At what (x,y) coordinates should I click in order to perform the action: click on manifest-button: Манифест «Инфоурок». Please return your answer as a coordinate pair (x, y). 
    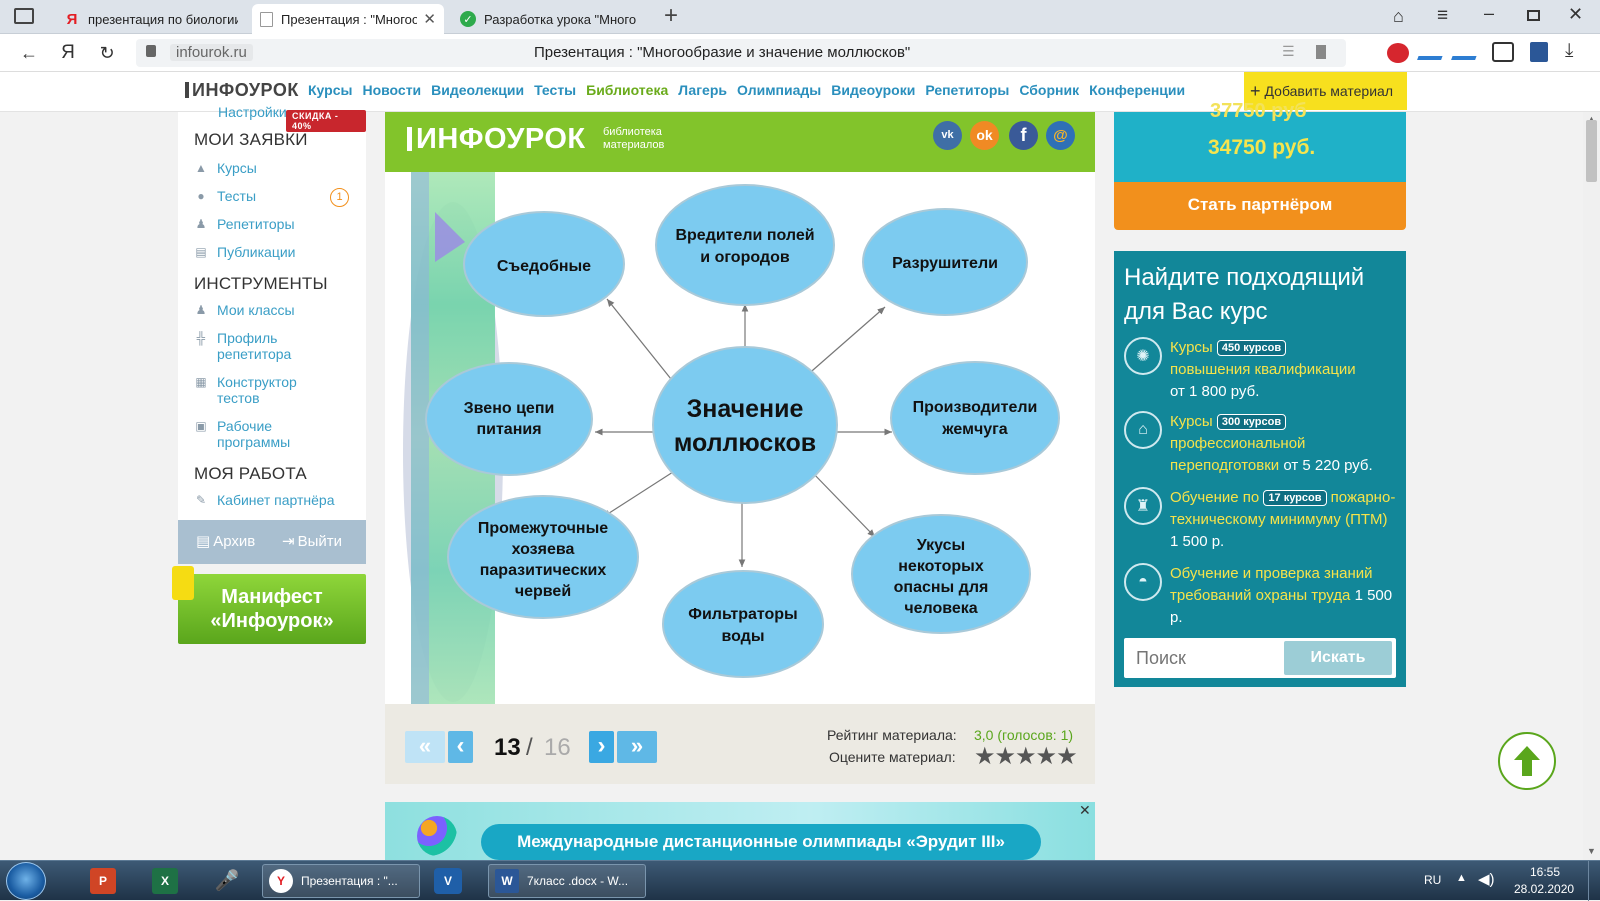
    Looking at the image, I should click on (272, 609).